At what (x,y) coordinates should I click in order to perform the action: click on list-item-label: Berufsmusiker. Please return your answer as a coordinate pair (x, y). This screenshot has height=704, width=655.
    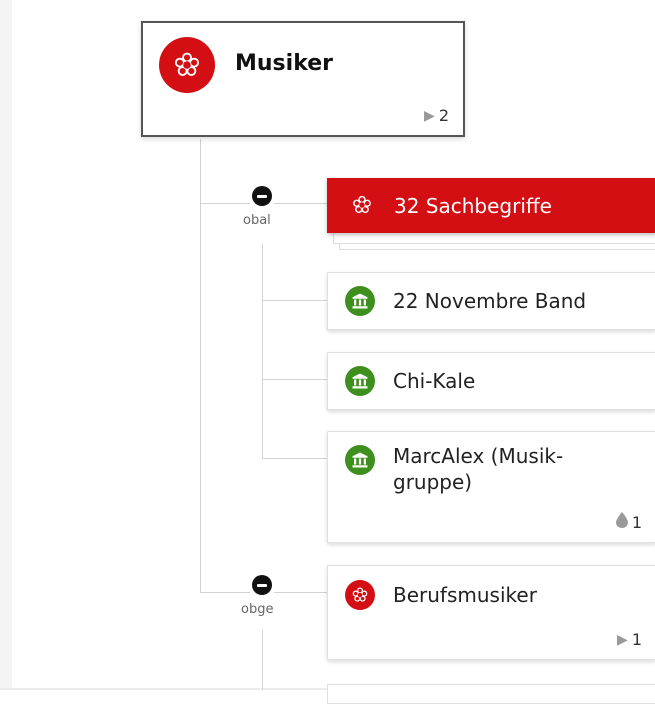
    Looking at the image, I should click on (465, 595).